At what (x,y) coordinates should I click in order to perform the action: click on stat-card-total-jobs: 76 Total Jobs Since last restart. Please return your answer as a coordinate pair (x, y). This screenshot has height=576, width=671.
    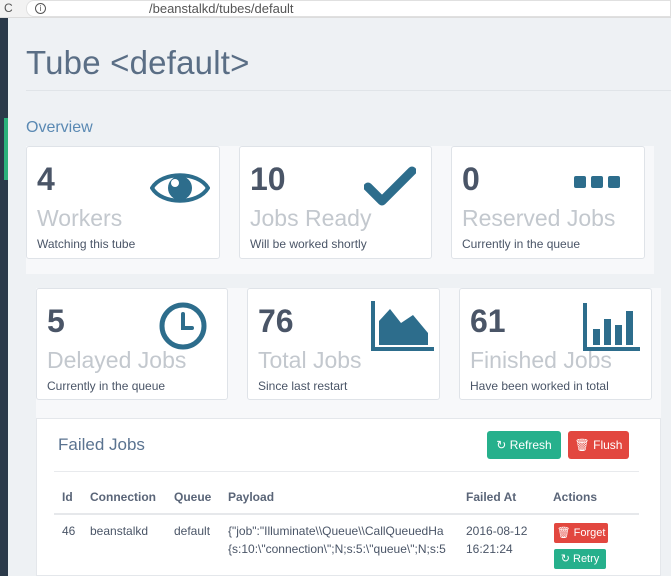
    Looking at the image, I should click on (343, 344).